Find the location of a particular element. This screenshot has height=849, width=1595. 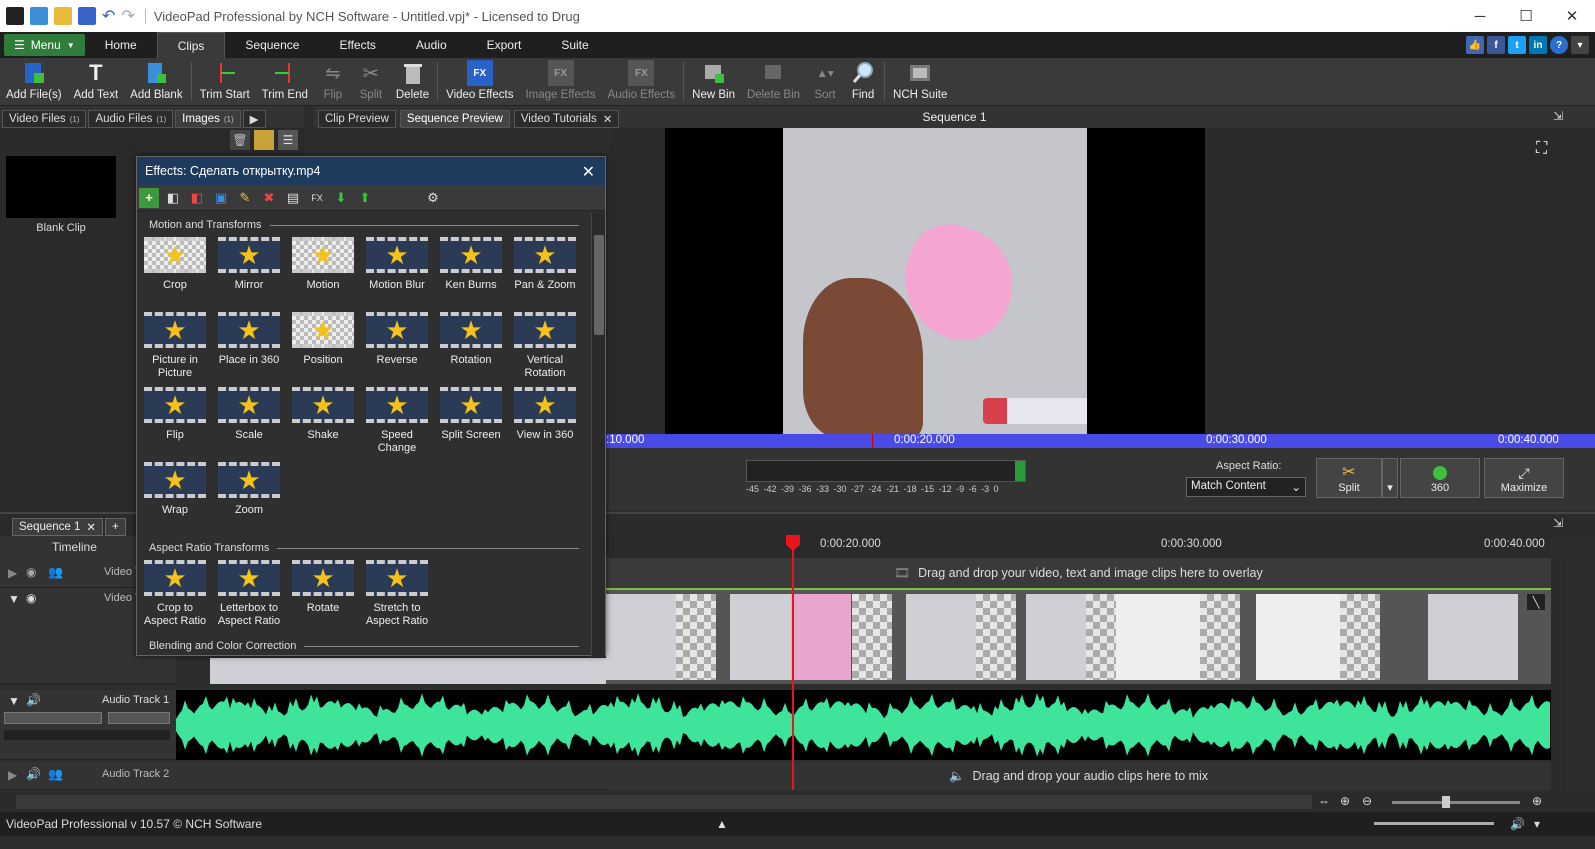

tab-home: Home is located at coordinates (121, 45).